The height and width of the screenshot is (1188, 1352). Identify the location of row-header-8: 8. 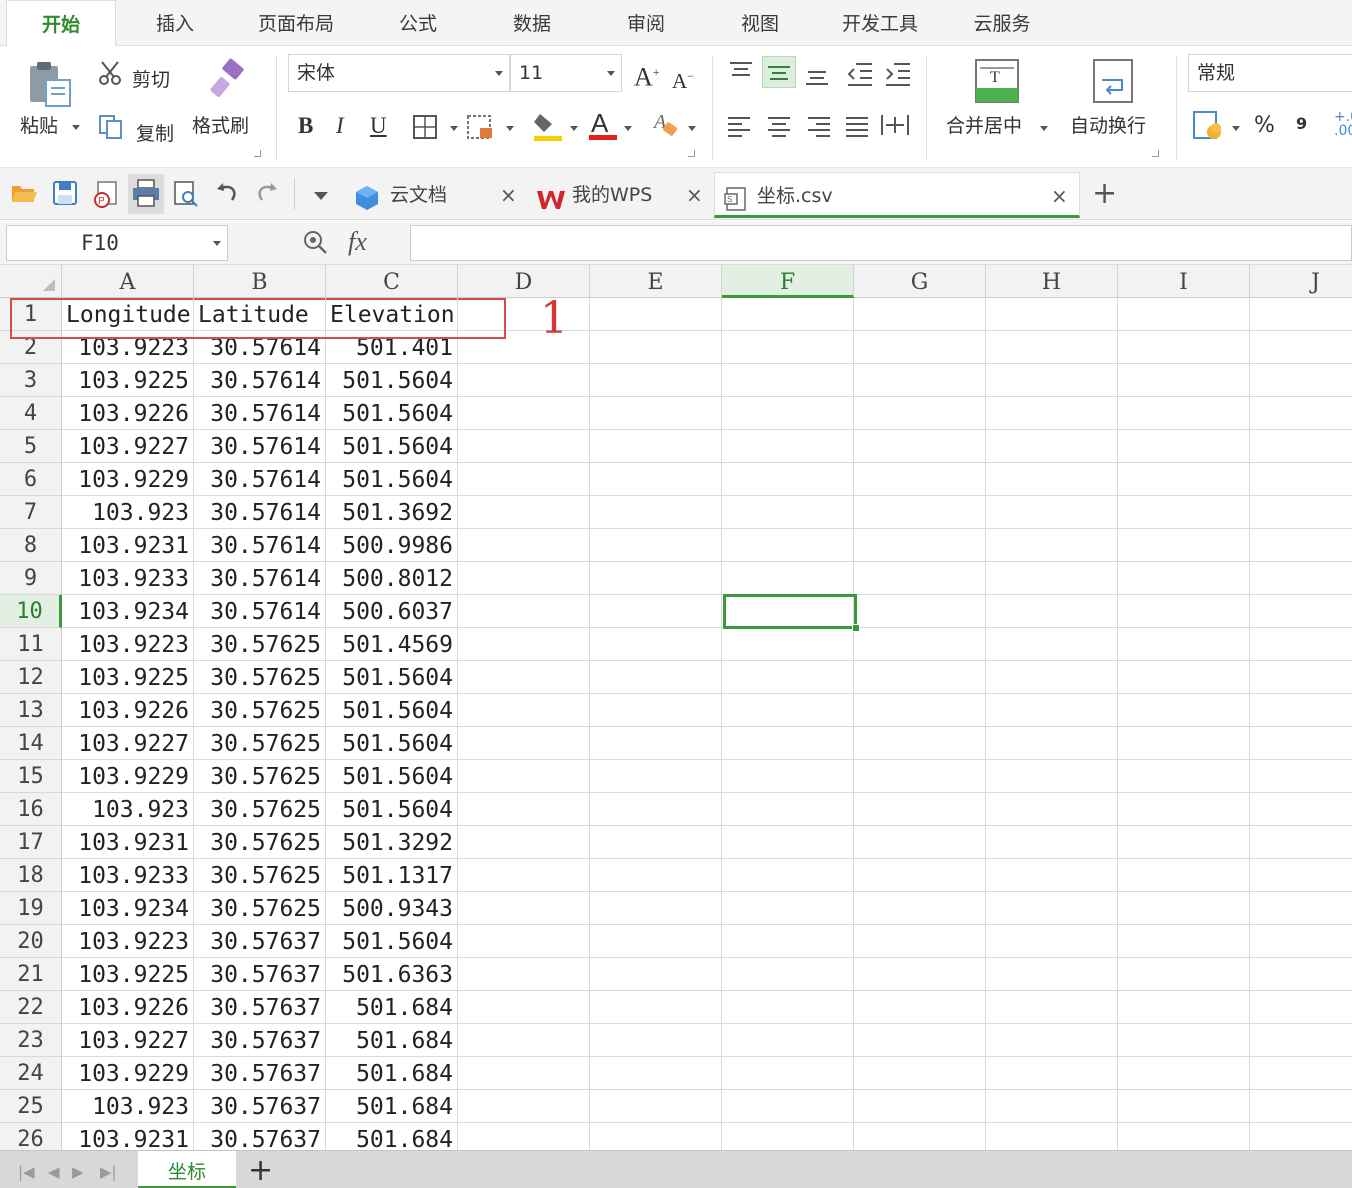
(31, 545).